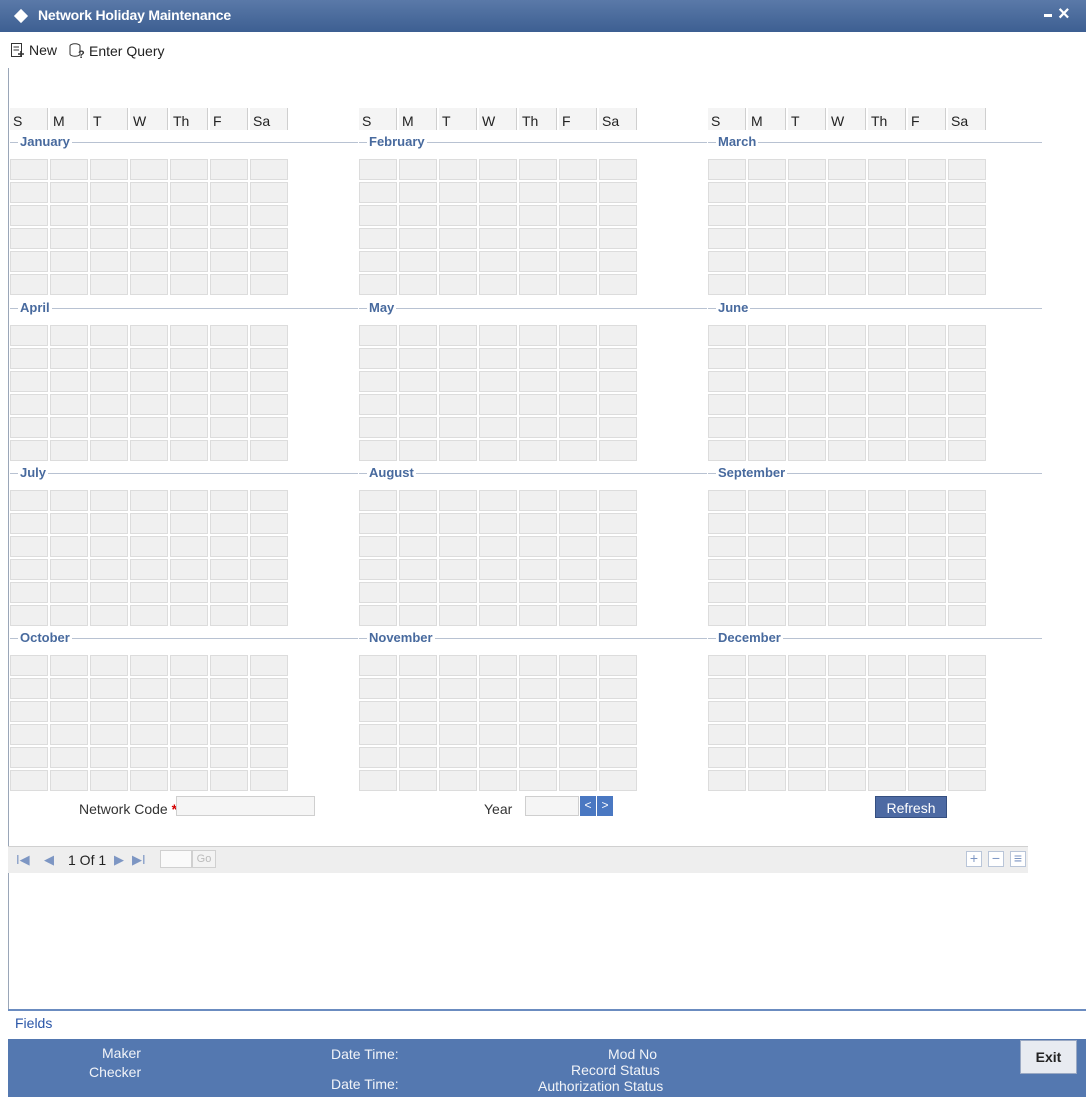 The height and width of the screenshot is (1097, 1086). What do you see at coordinates (116, 51) in the screenshot?
I see `enter-query-button: ? Enter Query` at bounding box center [116, 51].